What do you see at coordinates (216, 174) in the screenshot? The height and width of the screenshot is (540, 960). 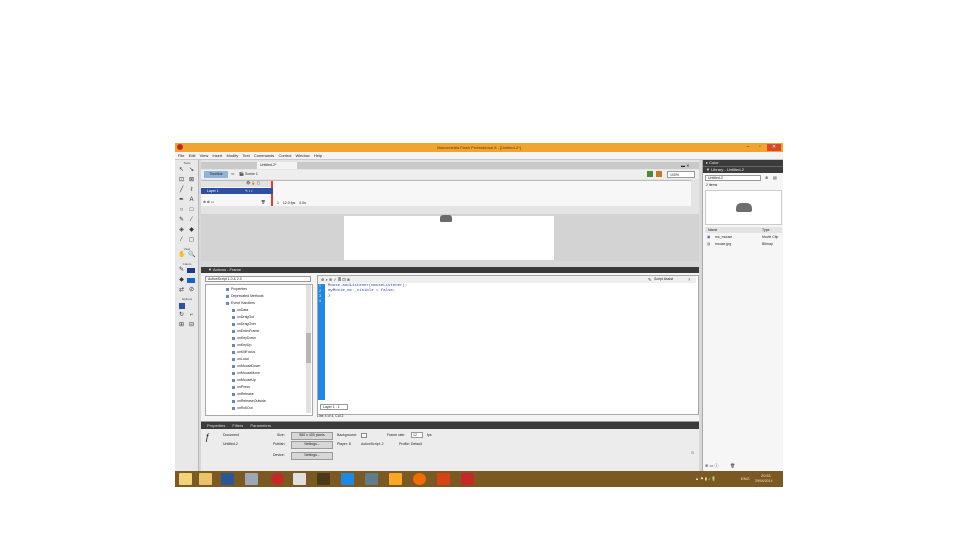 I see `timeline-button: Timeline` at bounding box center [216, 174].